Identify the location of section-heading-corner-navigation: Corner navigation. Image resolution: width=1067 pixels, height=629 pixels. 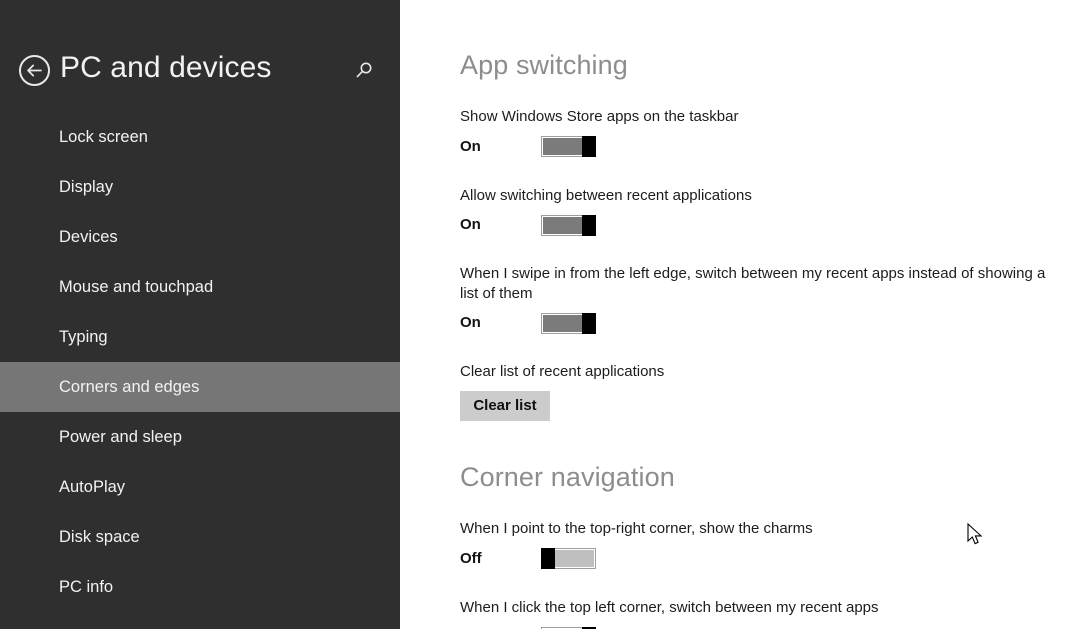
(567, 476).